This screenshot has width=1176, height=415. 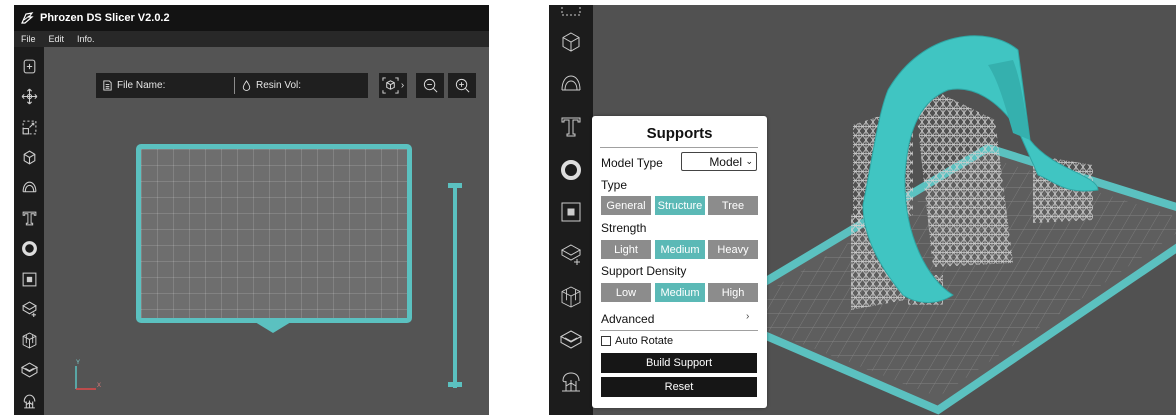 What do you see at coordinates (644, 341) in the screenshot?
I see `auto-rotate-label: Auto Rotate` at bounding box center [644, 341].